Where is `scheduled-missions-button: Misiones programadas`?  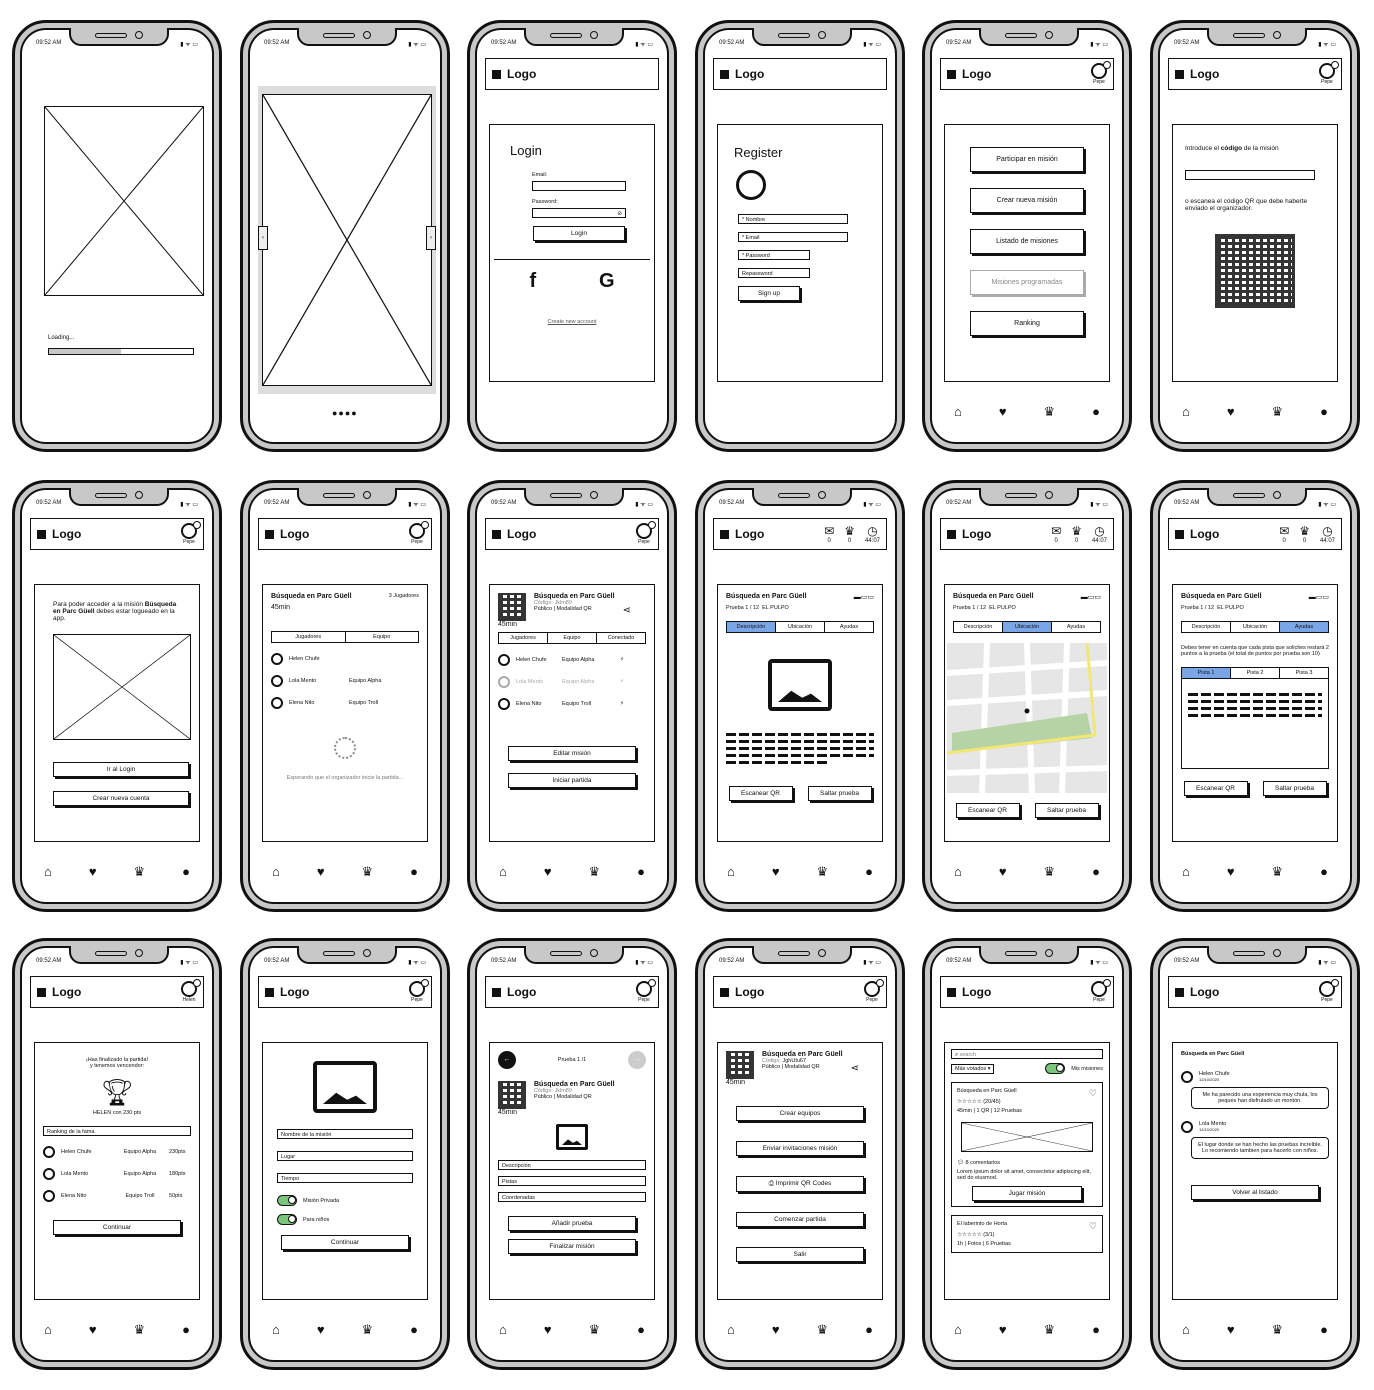
scheduled-missions-button: Misiones programadas is located at coordinates (1027, 282).